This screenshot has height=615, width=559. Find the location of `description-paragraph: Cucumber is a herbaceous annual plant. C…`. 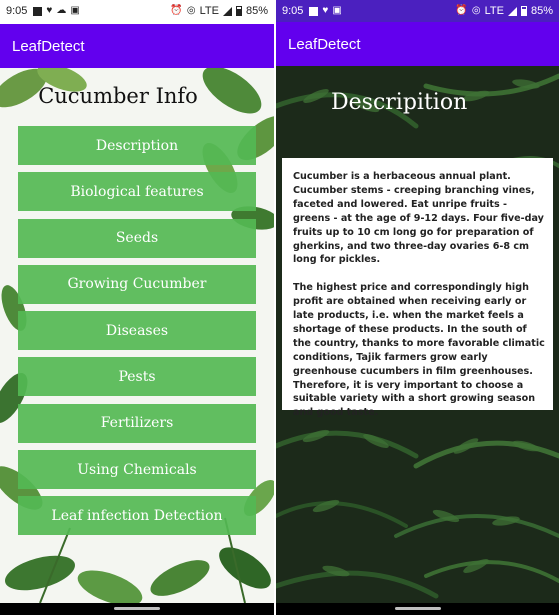

description-paragraph: Cucumber is a herbaceous annual plant. C… is located at coordinates (418, 218).